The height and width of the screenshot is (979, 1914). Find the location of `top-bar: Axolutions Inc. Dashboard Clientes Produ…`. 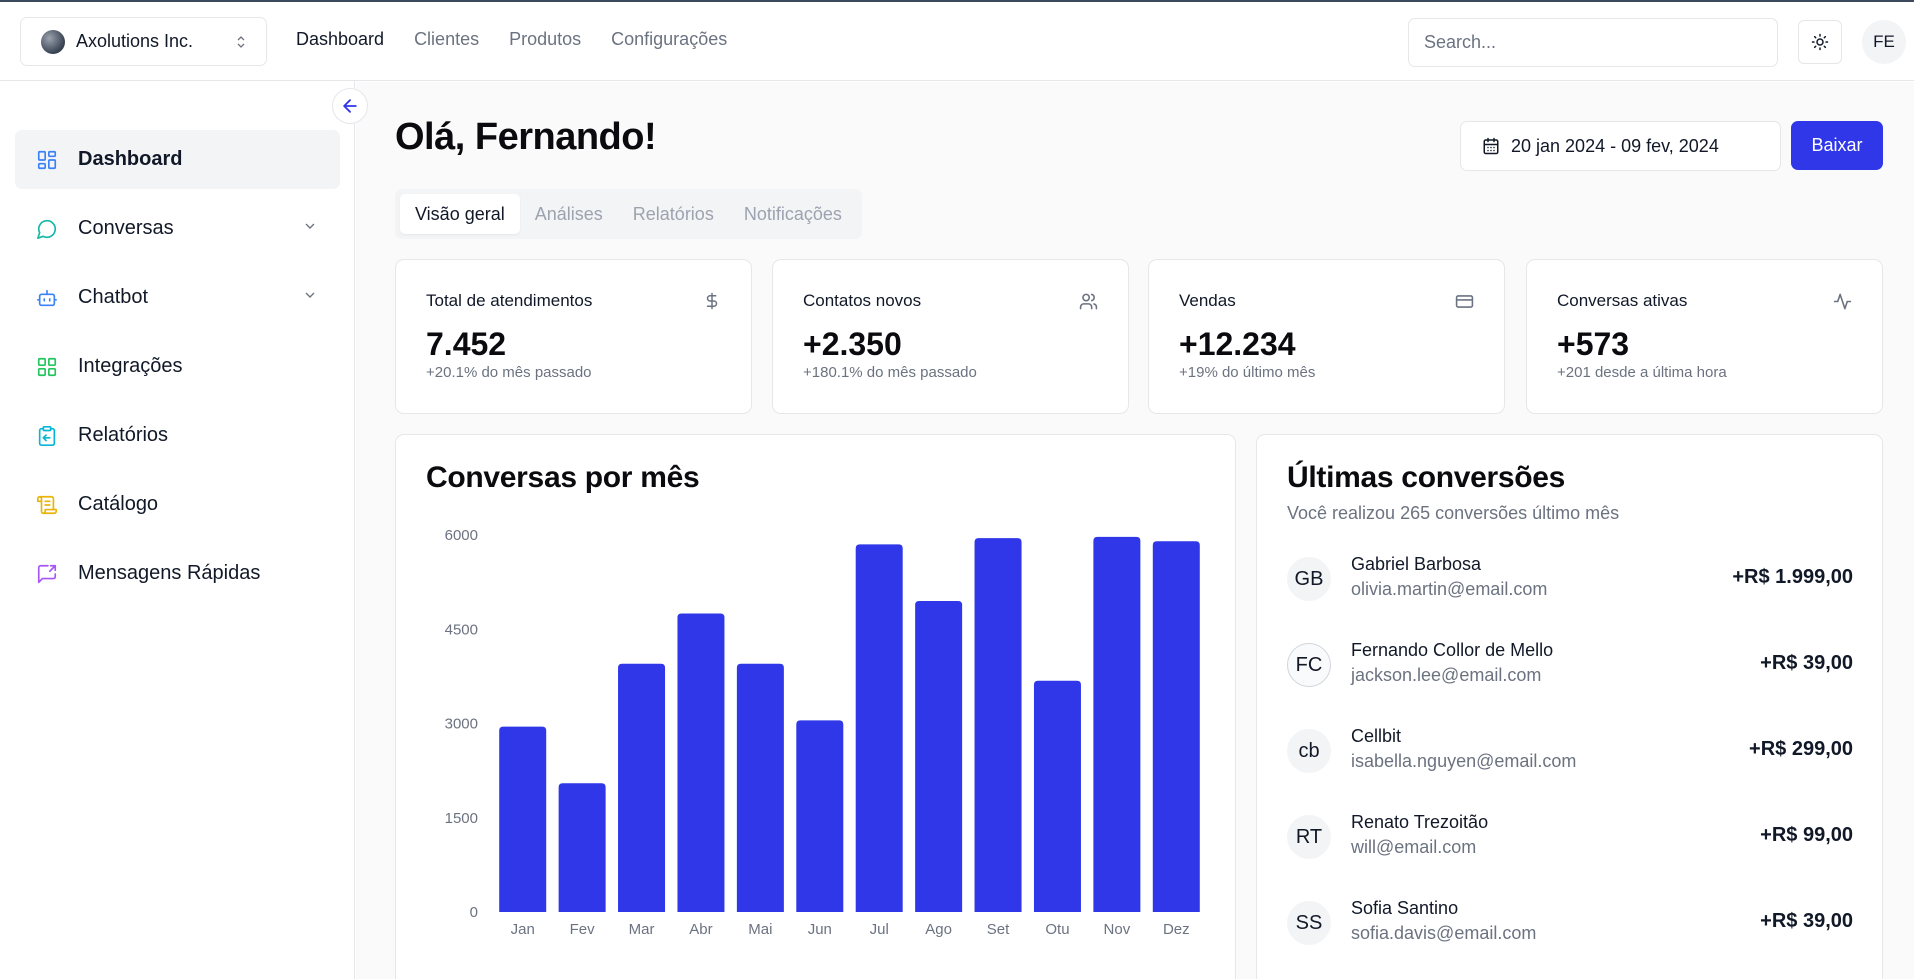

top-bar: Axolutions Inc. Dashboard Clientes Produ… is located at coordinates (957, 40).